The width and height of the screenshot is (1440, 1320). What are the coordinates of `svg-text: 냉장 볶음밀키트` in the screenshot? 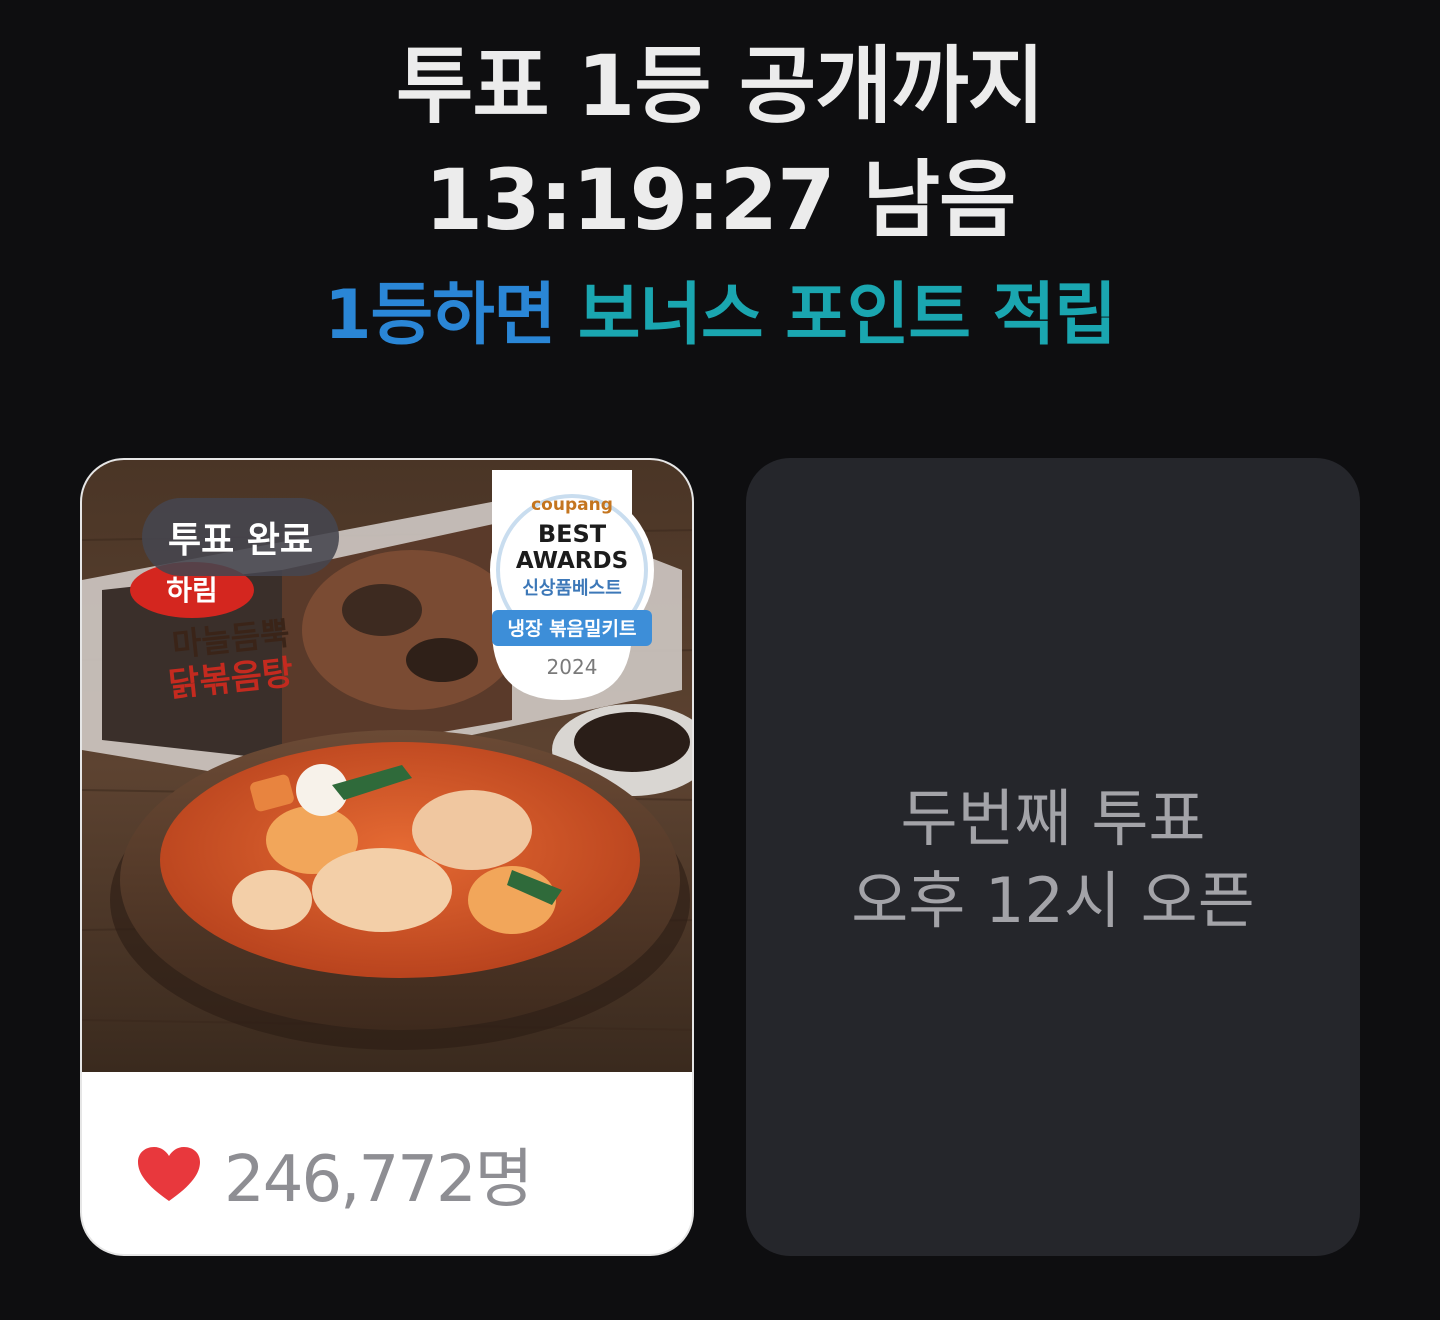 It's located at (572, 629).